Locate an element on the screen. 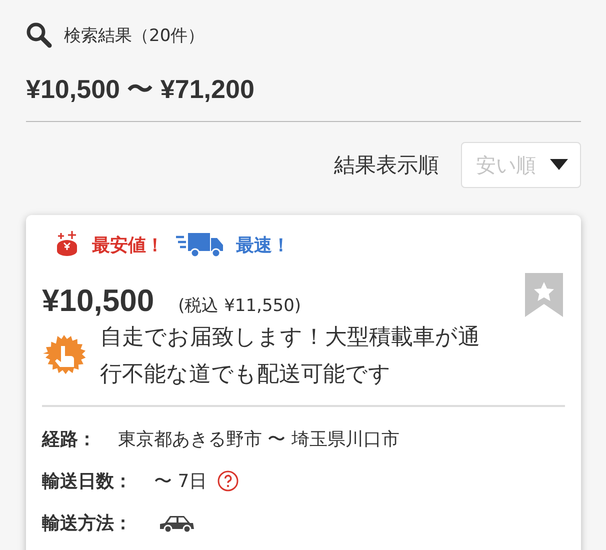 This screenshot has height=550, width=606. detail-label: 輸送方法： is located at coordinates (87, 523).